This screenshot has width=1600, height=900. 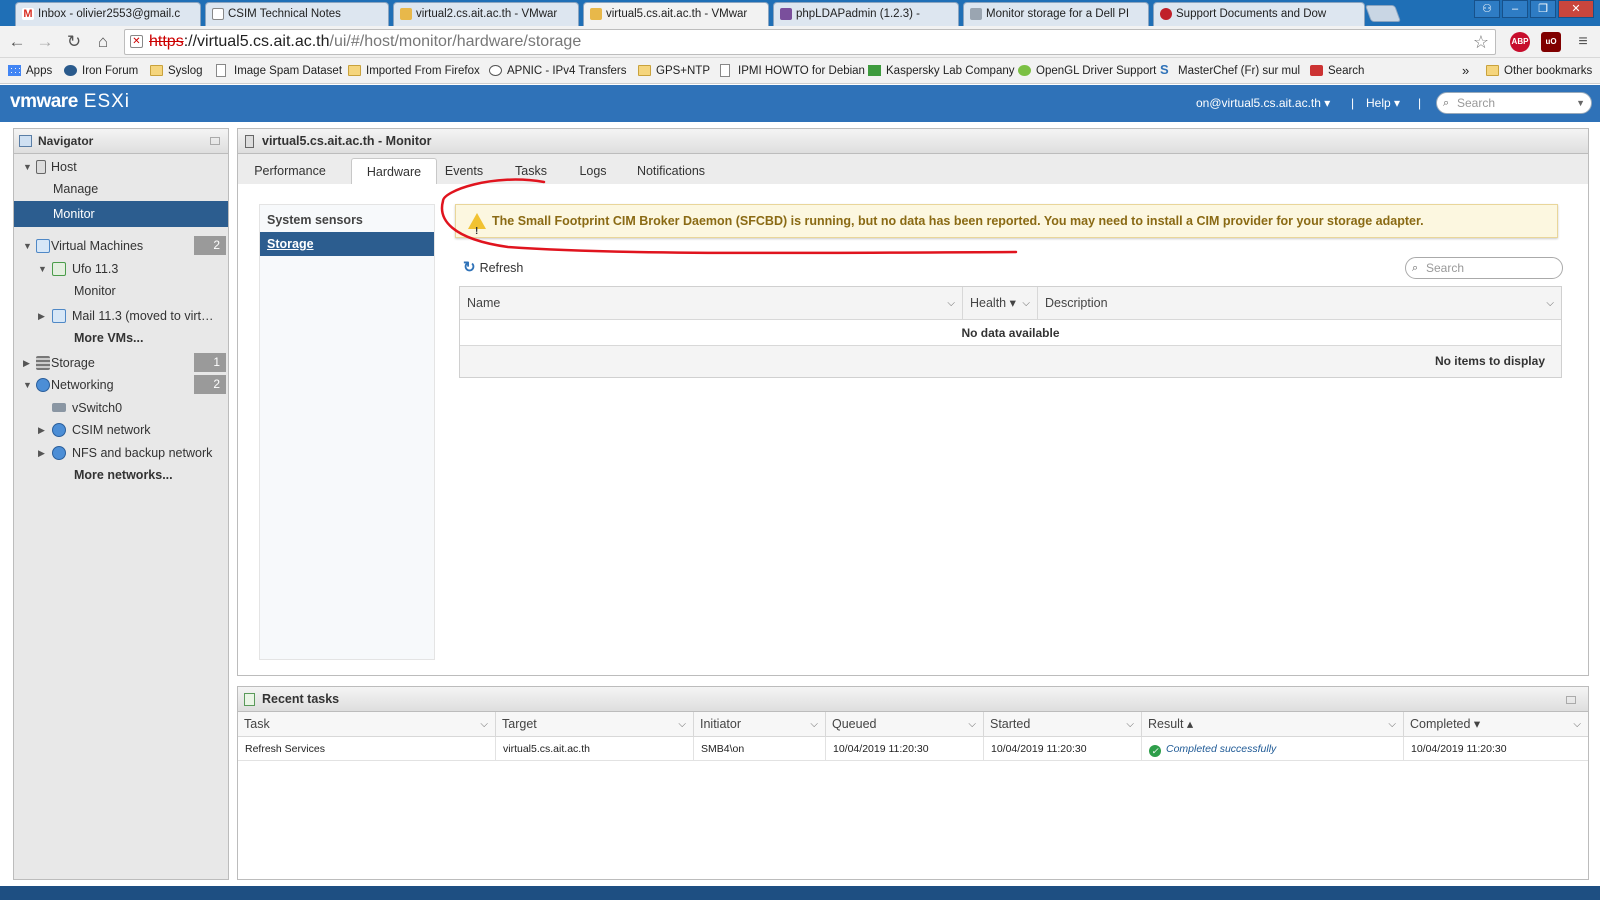 What do you see at coordinates (1259, 14) in the screenshot?
I see `browser-tab-support-docs: Support Documents and Dow` at bounding box center [1259, 14].